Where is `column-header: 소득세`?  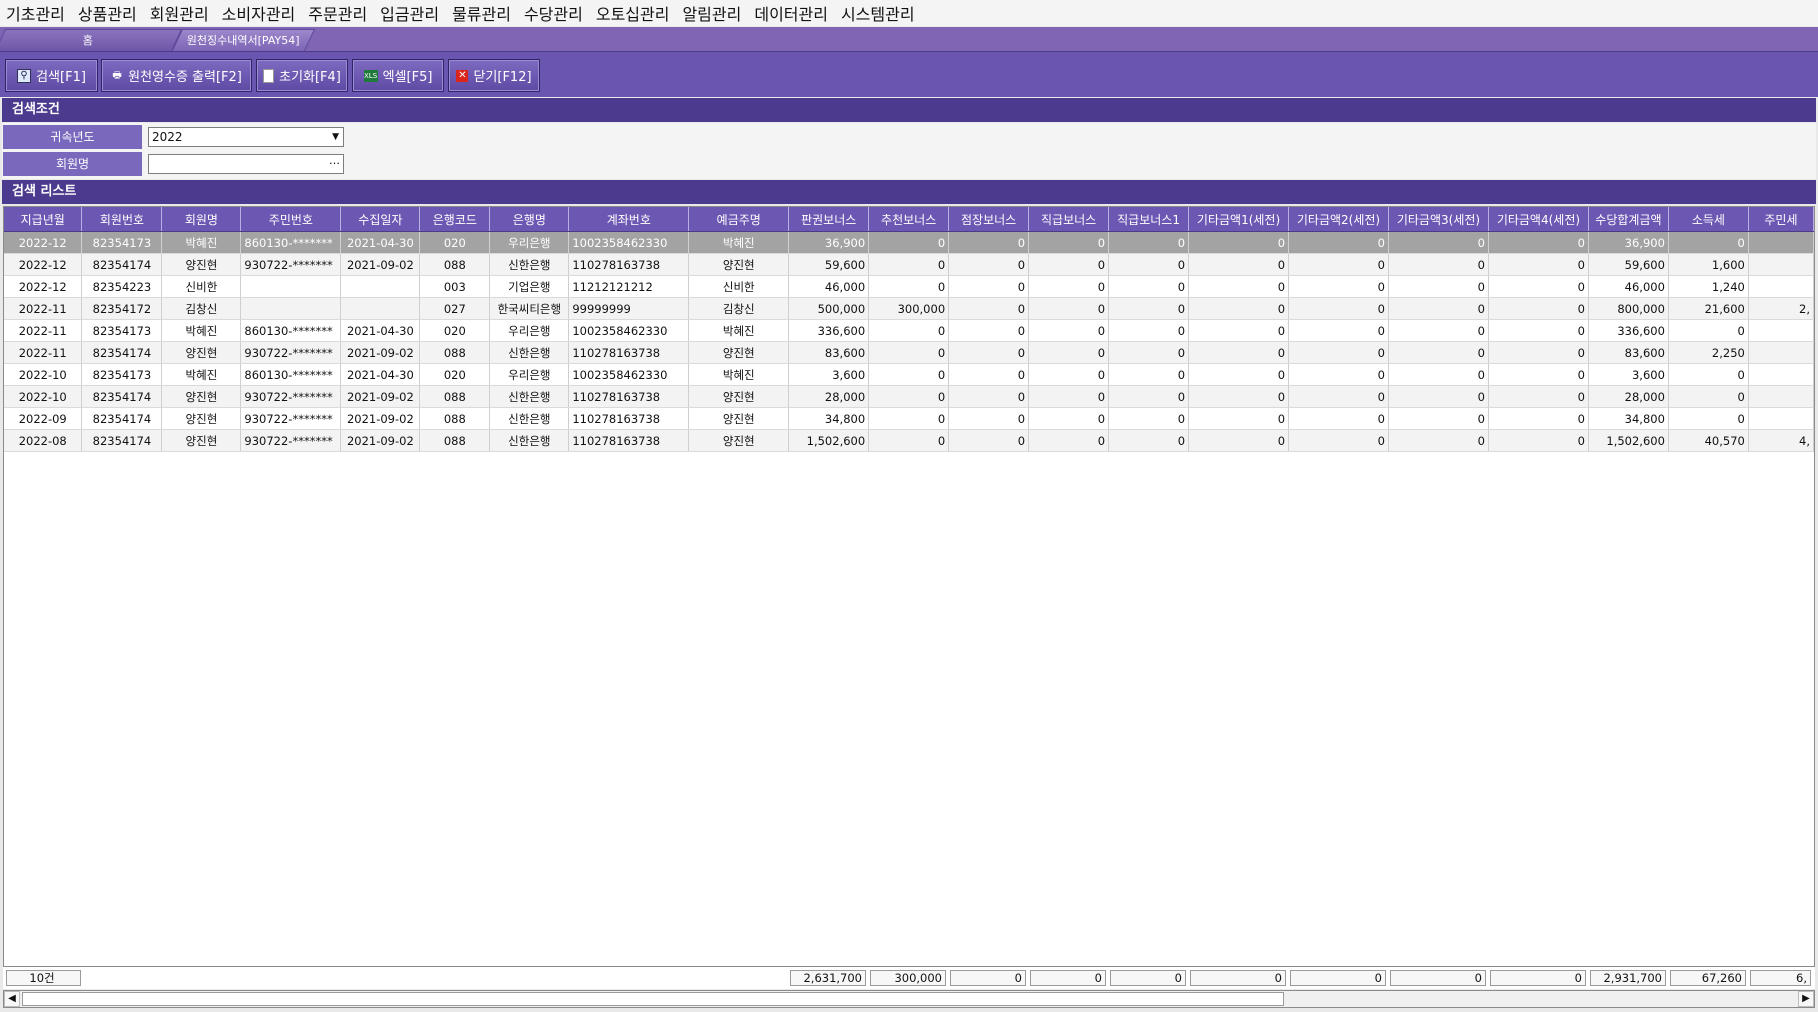
column-header: 소득세 is located at coordinates (1708, 219).